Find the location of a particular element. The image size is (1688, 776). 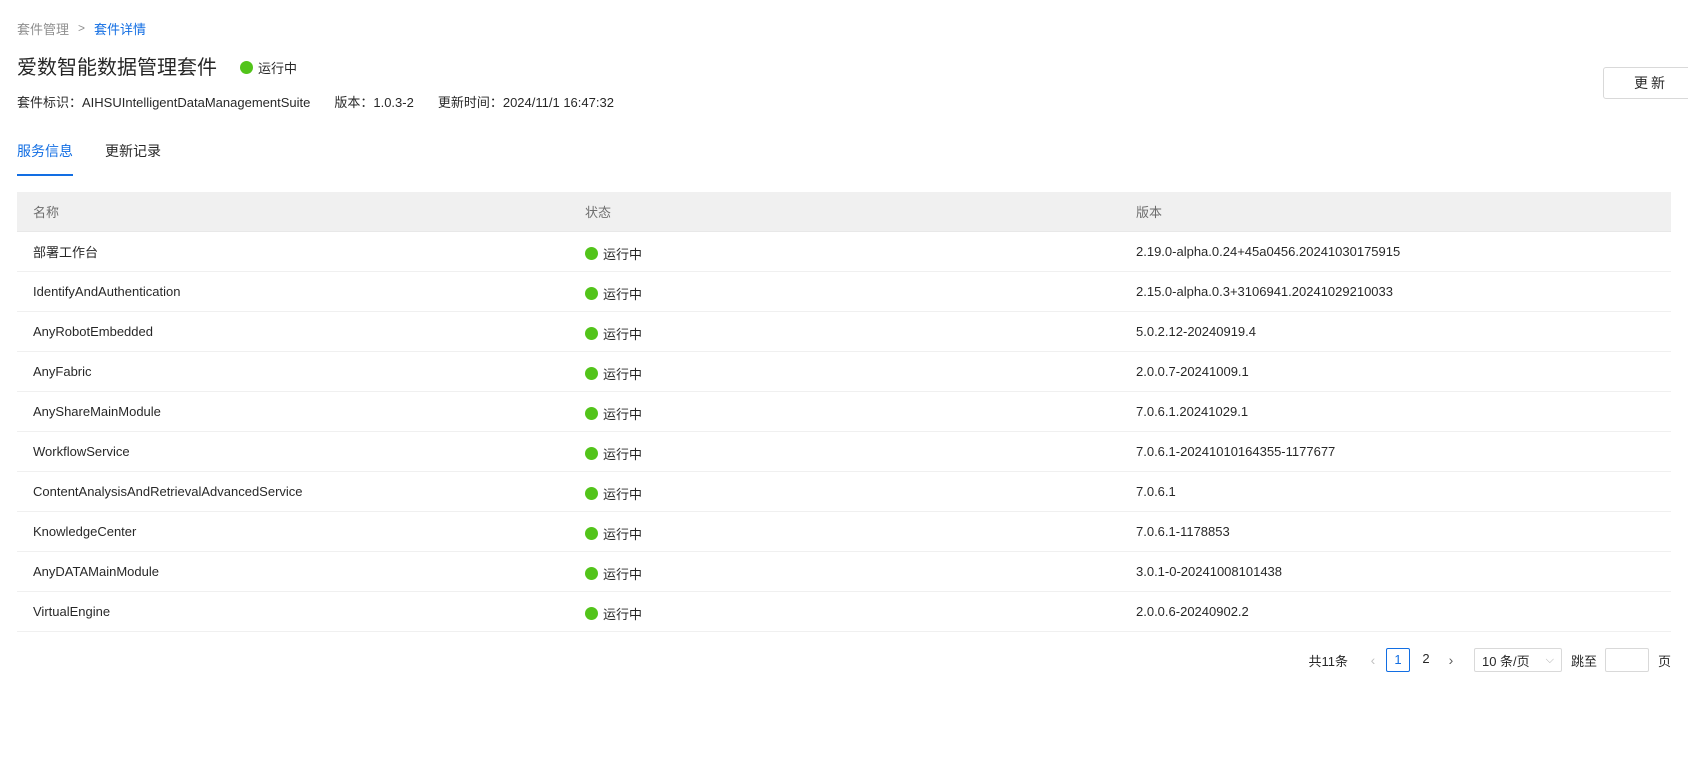

table-row: KnowledgeCenter 运行中 7.0.6.1-1178853 is located at coordinates (844, 532).